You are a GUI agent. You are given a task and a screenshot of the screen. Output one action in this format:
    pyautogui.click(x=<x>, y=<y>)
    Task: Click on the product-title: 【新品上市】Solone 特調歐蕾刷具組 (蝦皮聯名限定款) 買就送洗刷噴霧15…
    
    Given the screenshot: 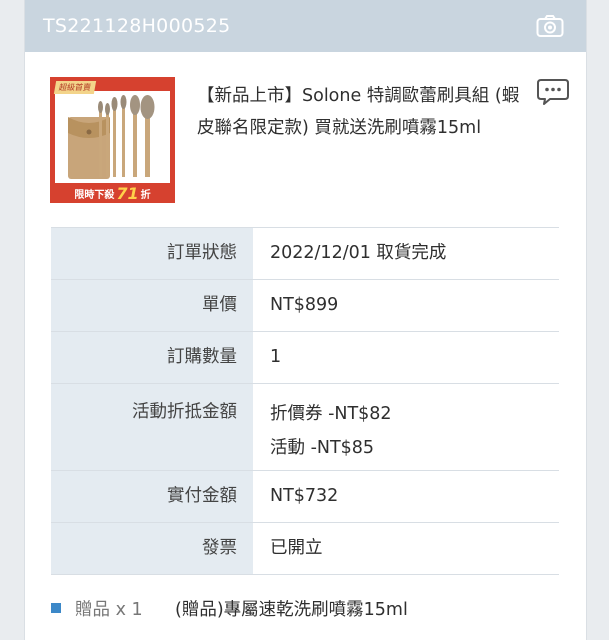 What is the action you would take?
    pyautogui.click(x=362, y=112)
    